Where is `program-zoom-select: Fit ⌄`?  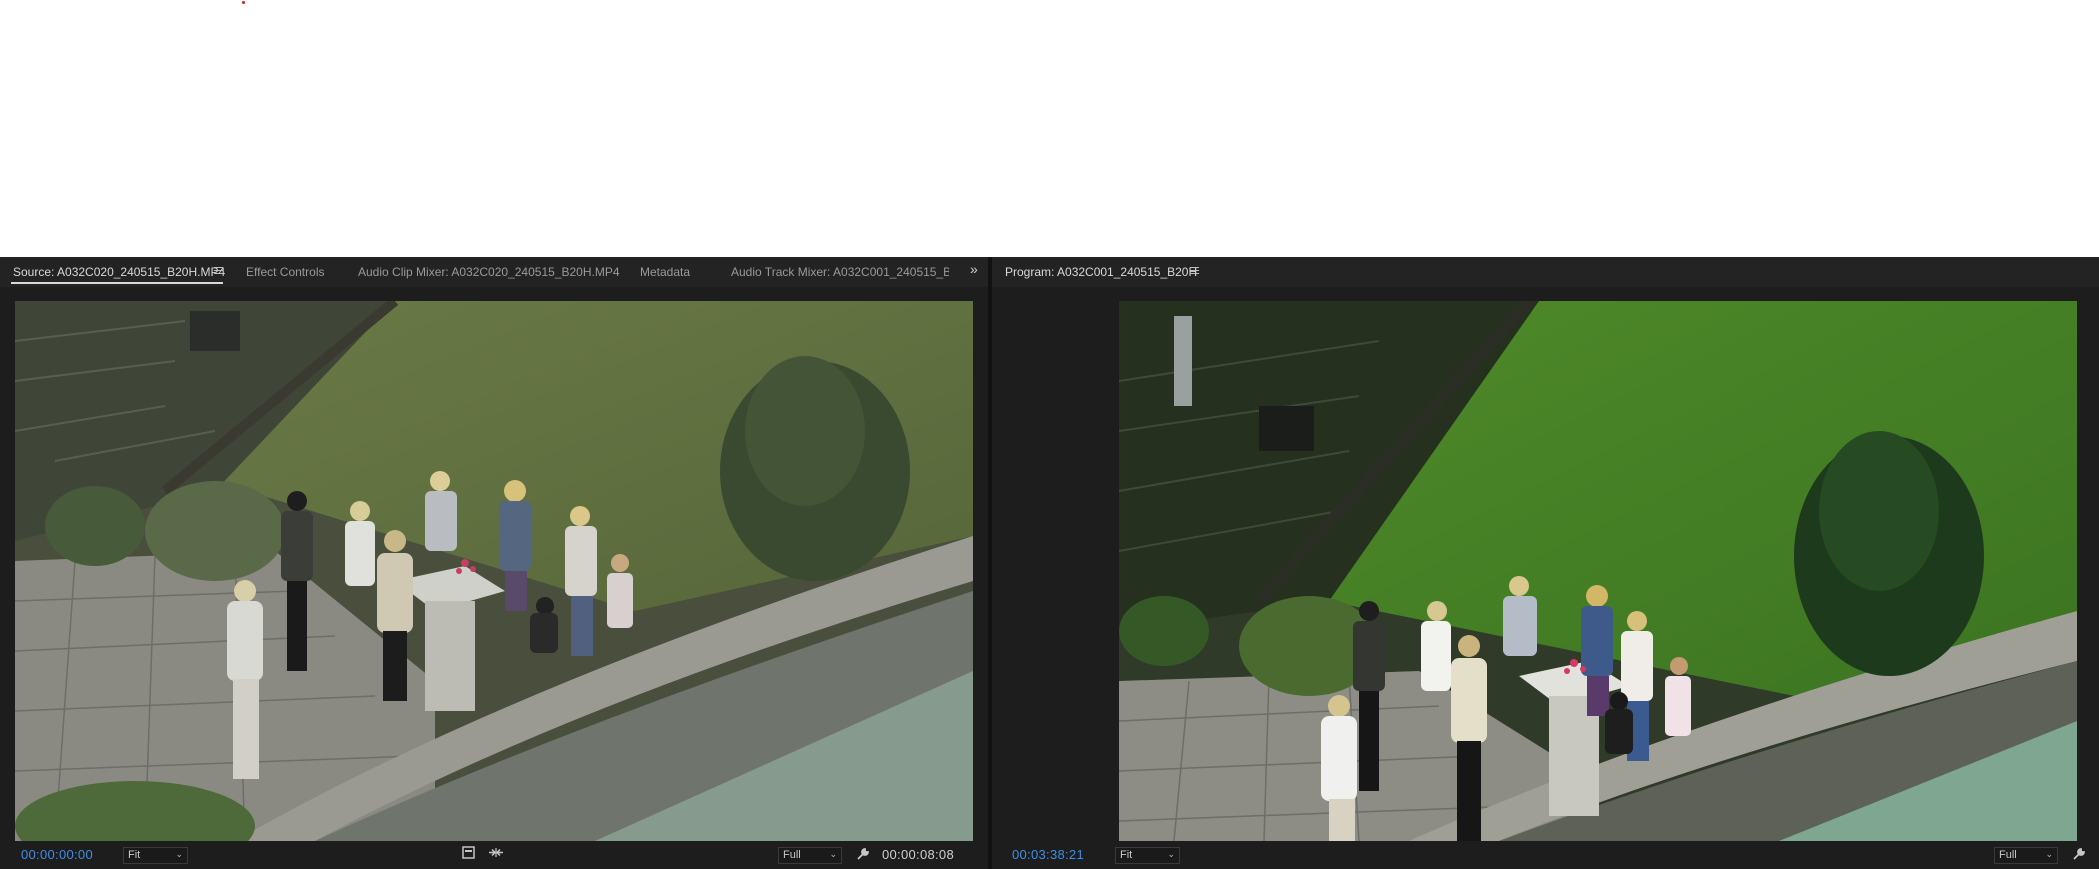
program-zoom-select: Fit ⌄ is located at coordinates (1147, 855).